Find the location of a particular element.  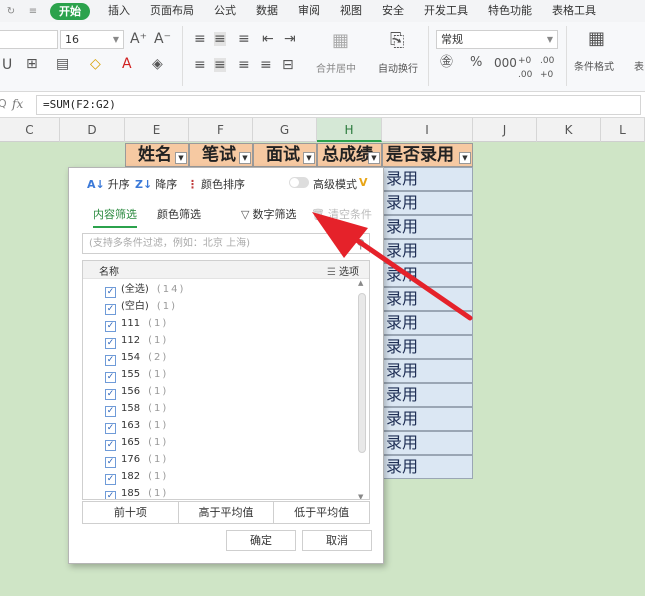

arrow-head is located at coordinates (340, 235).